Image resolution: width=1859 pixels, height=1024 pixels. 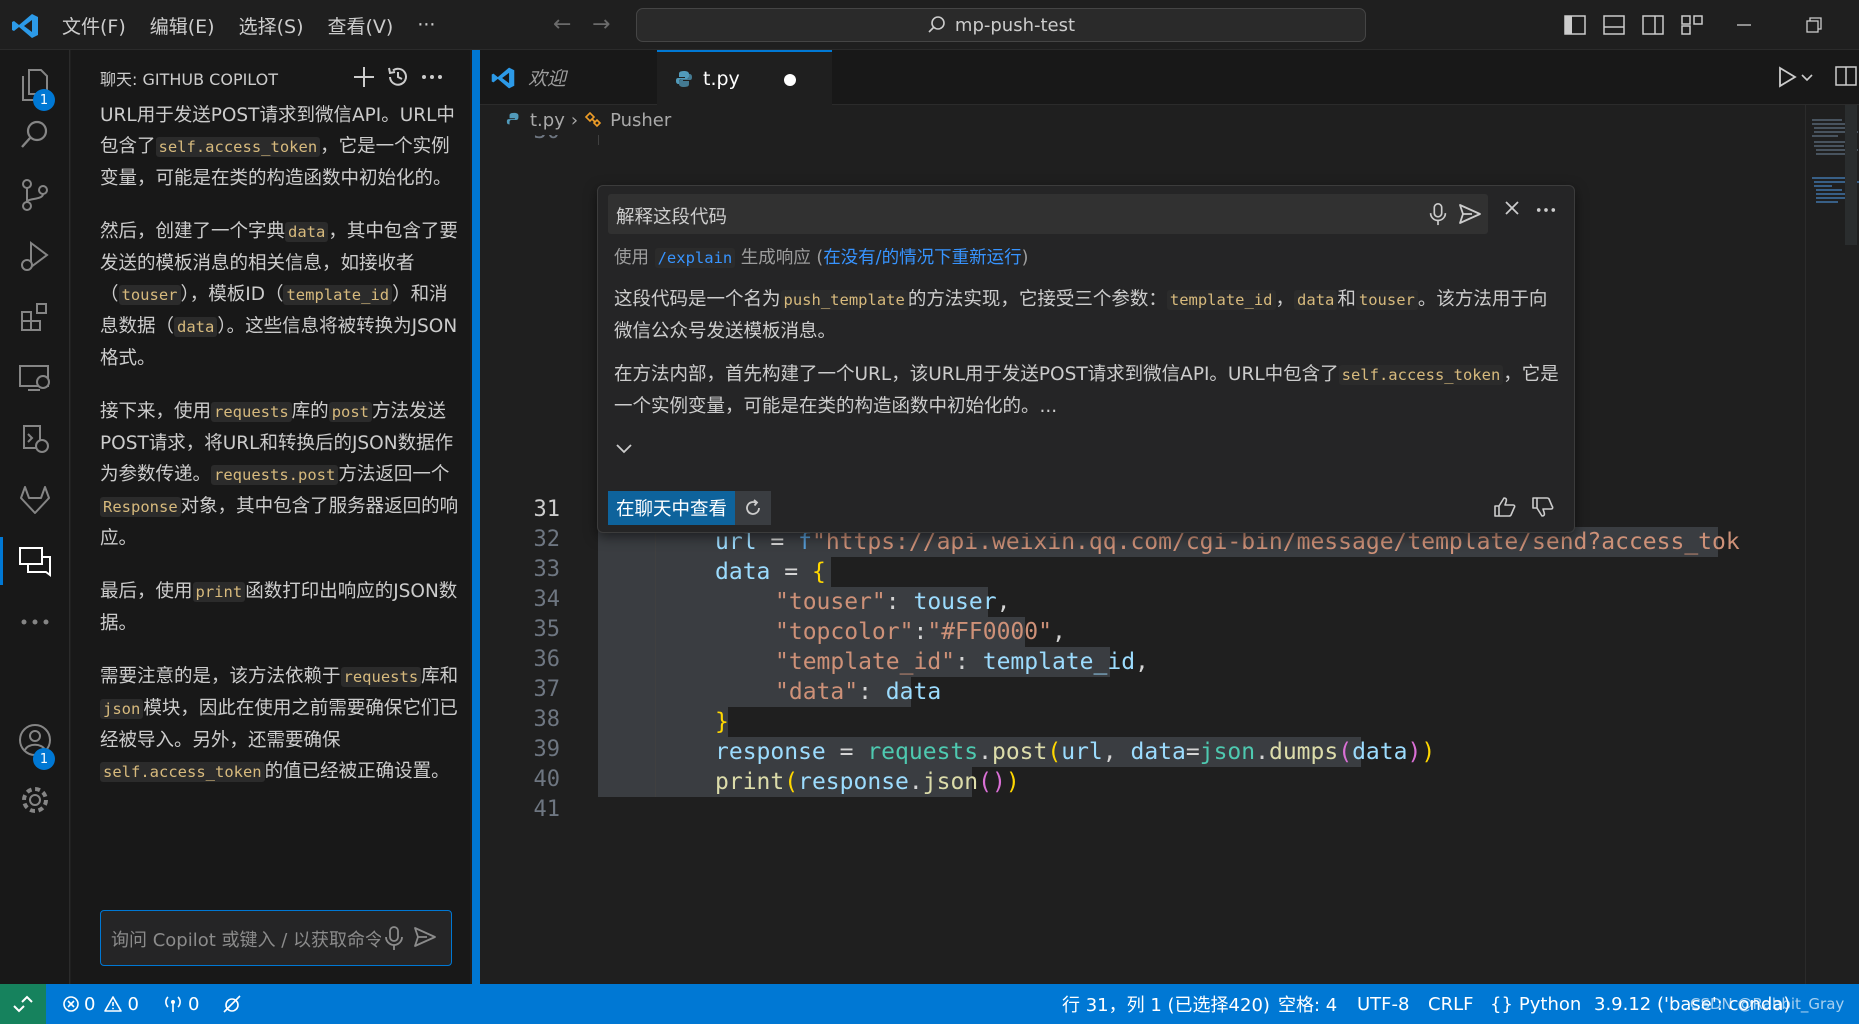 I want to click on chat-input: 询问 Copilot 或键入 / 以获取命令, so click(x=246, y=939).